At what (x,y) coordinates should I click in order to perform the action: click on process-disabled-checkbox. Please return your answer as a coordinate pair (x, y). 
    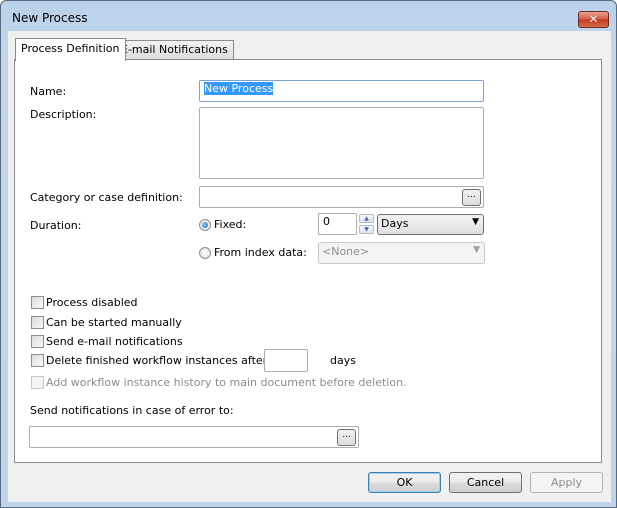
    Looking at the image, I should click on (37, 302).